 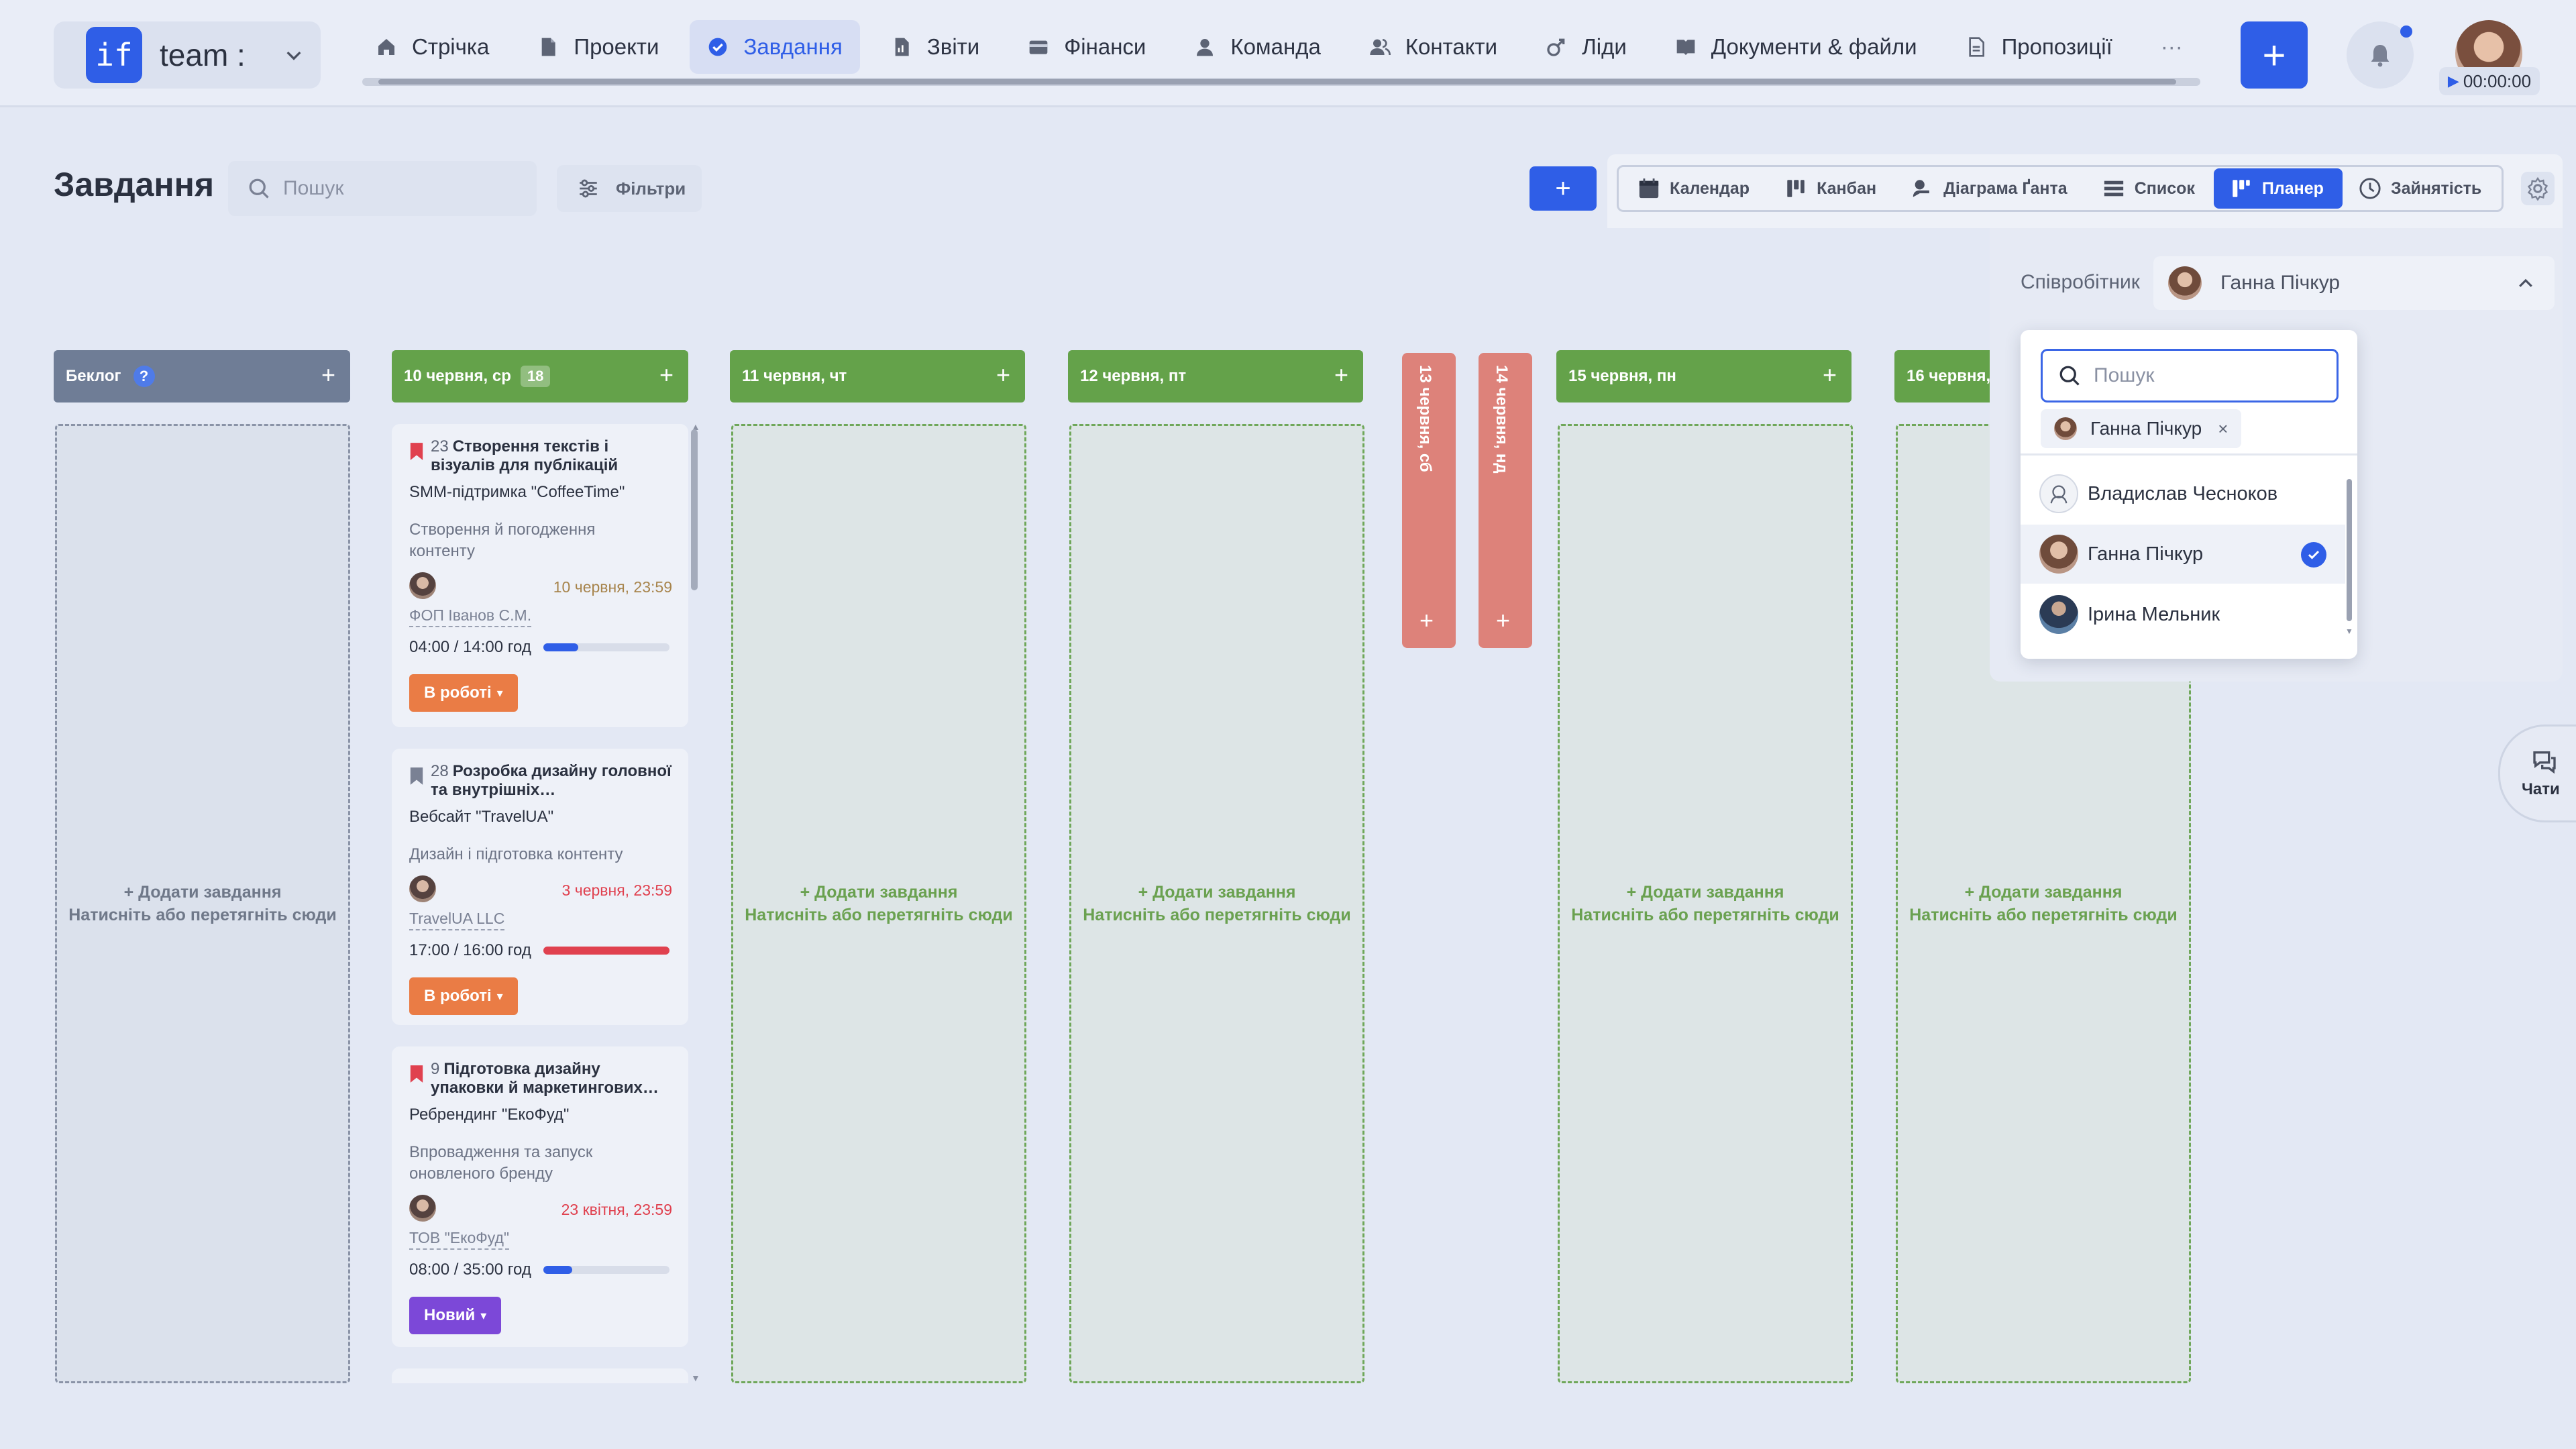 I want to click on task-project: Ребрендинг "ЕкоФуд", so click(x=540, y=1115).